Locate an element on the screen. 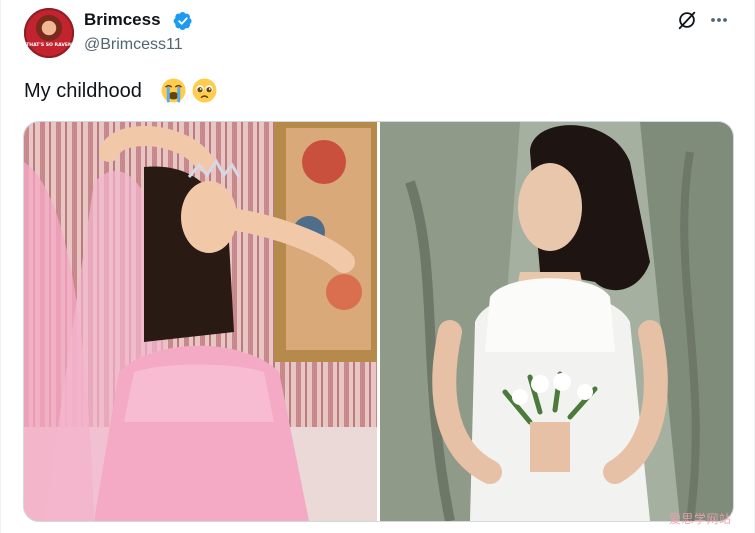 This screenshot has width=755, height=533. verified-badge-icon is located at coordinates (182, 21).